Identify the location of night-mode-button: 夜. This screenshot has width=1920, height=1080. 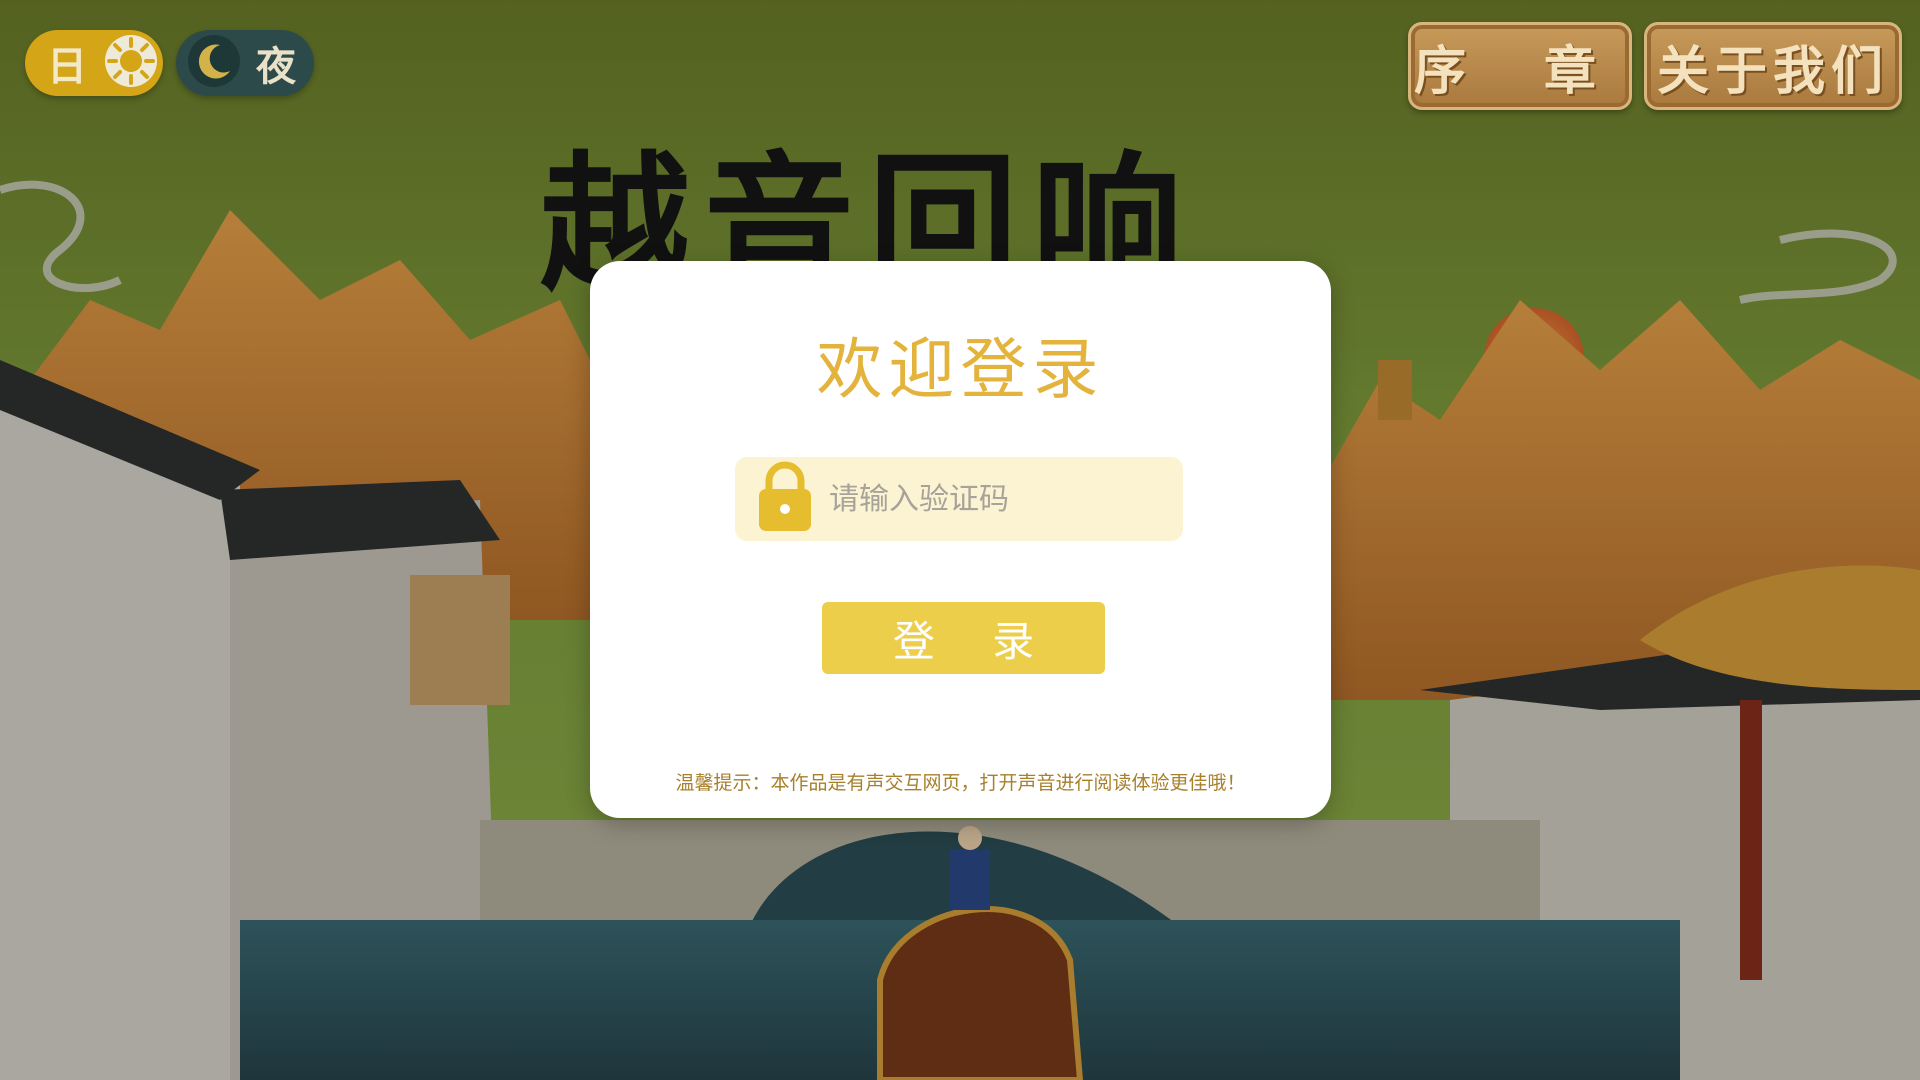
(245, 63).